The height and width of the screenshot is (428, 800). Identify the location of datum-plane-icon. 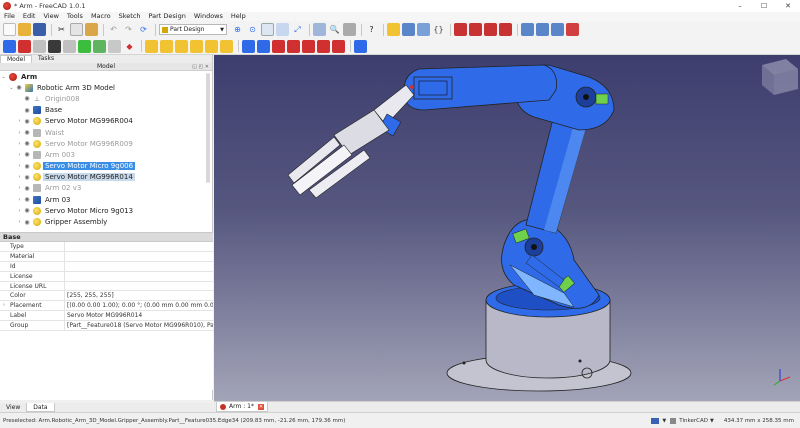
(84, 46).